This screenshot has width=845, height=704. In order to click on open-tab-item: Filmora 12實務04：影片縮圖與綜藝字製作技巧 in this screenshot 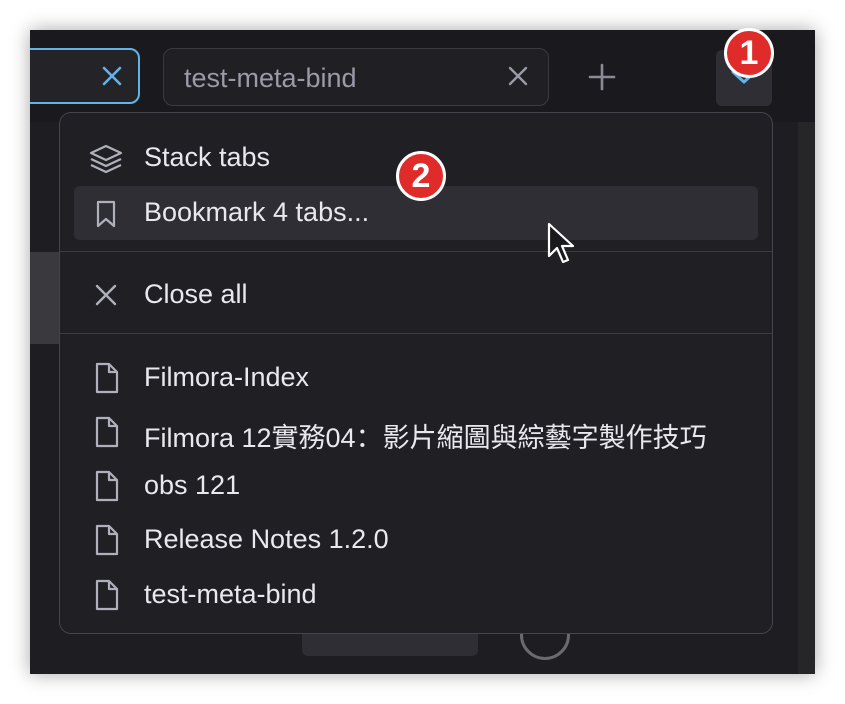, I will do `click(416, 432)`.